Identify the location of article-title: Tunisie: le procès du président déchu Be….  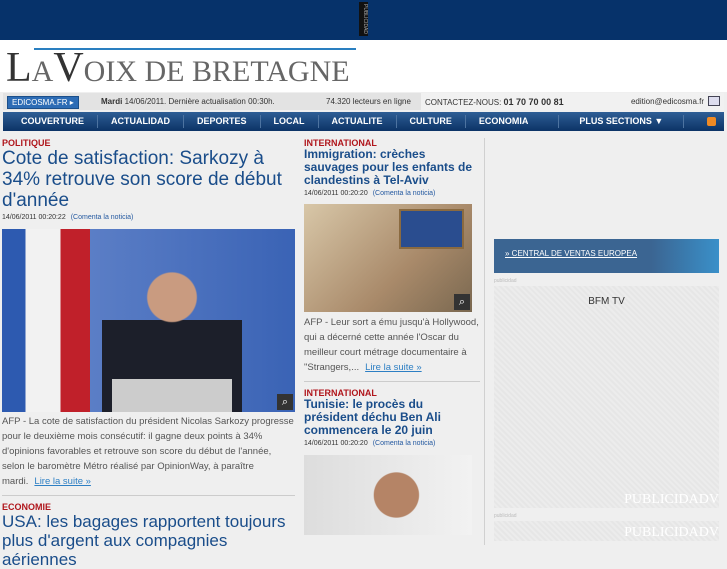
(392, 417).